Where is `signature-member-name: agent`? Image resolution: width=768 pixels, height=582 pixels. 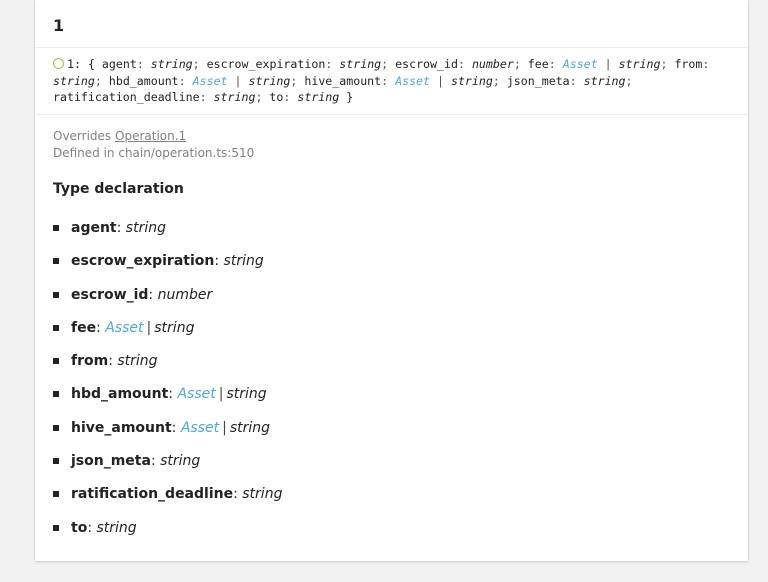
signature-member-name: agent is located at coordinates (119, 64).